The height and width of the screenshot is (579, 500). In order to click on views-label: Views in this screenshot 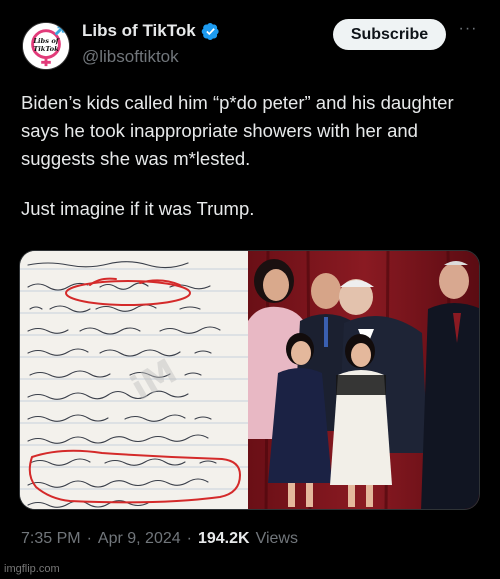, I will do `click(276, 538)`.